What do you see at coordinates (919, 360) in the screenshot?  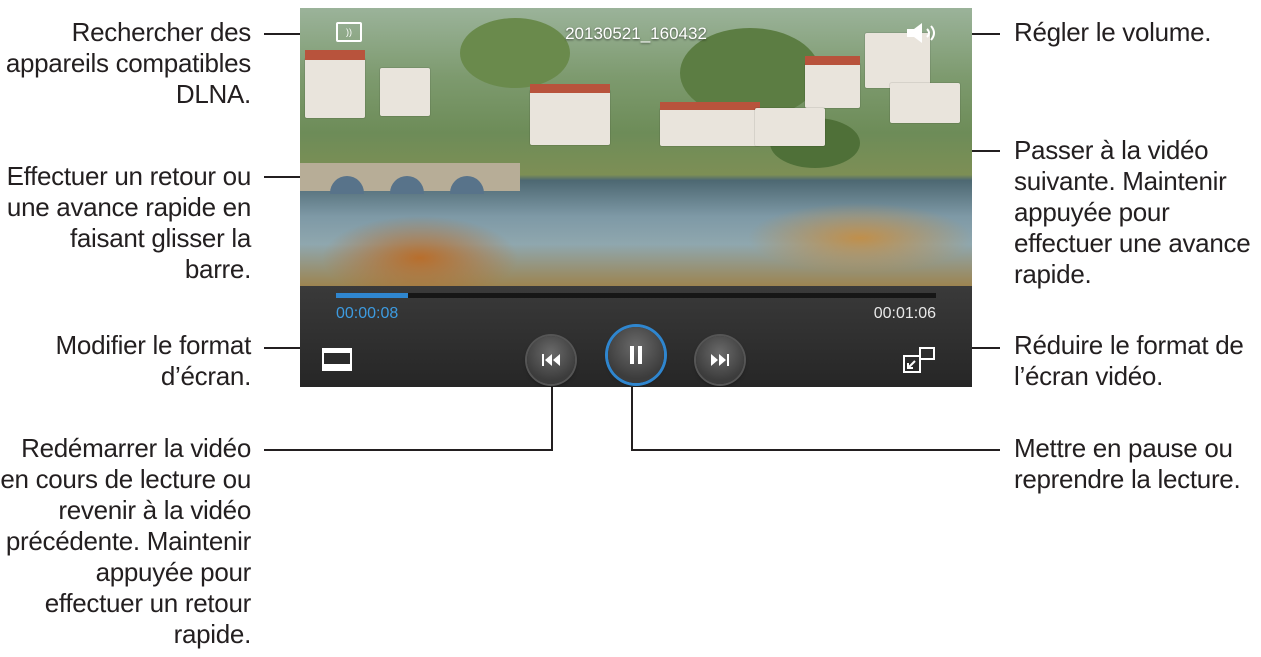 I see `popup-player-icon` at bounding box center [919, 360].